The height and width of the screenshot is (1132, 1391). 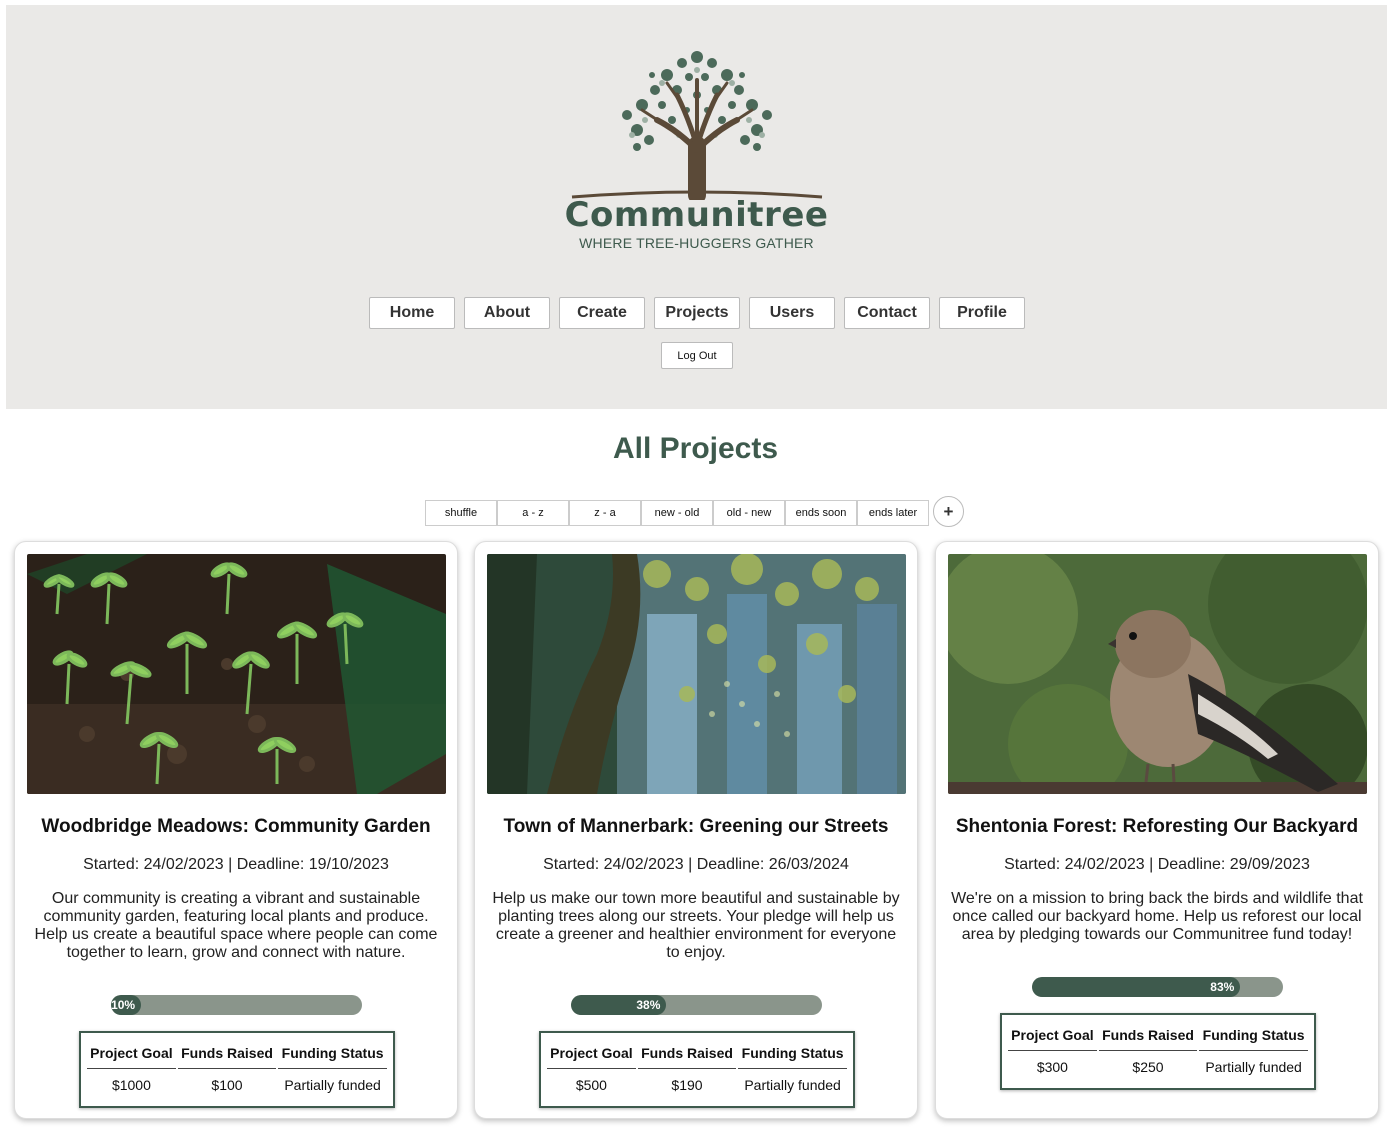 I want to click on table-row: $500 $190 Partially funded, so click(x=697, y=1083).